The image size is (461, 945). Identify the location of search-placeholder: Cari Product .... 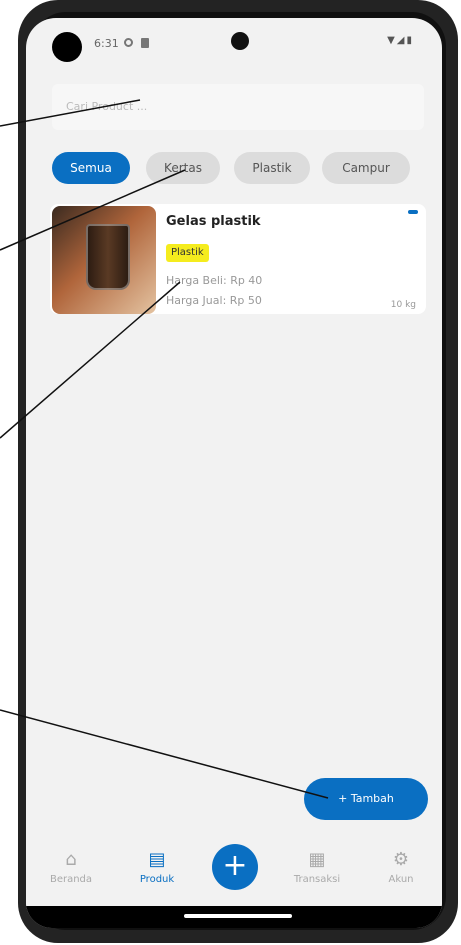
(107, 106).